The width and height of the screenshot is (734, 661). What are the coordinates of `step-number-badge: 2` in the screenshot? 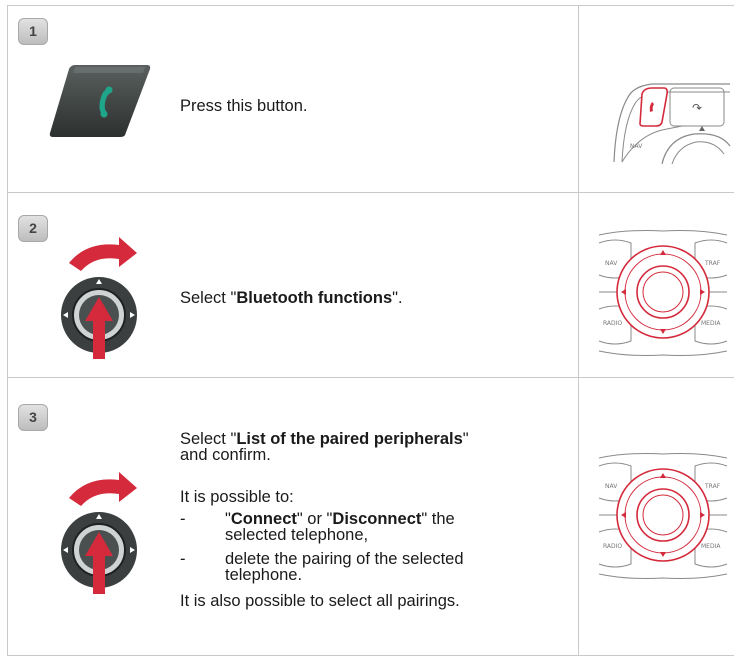 It's located at (33, 228).